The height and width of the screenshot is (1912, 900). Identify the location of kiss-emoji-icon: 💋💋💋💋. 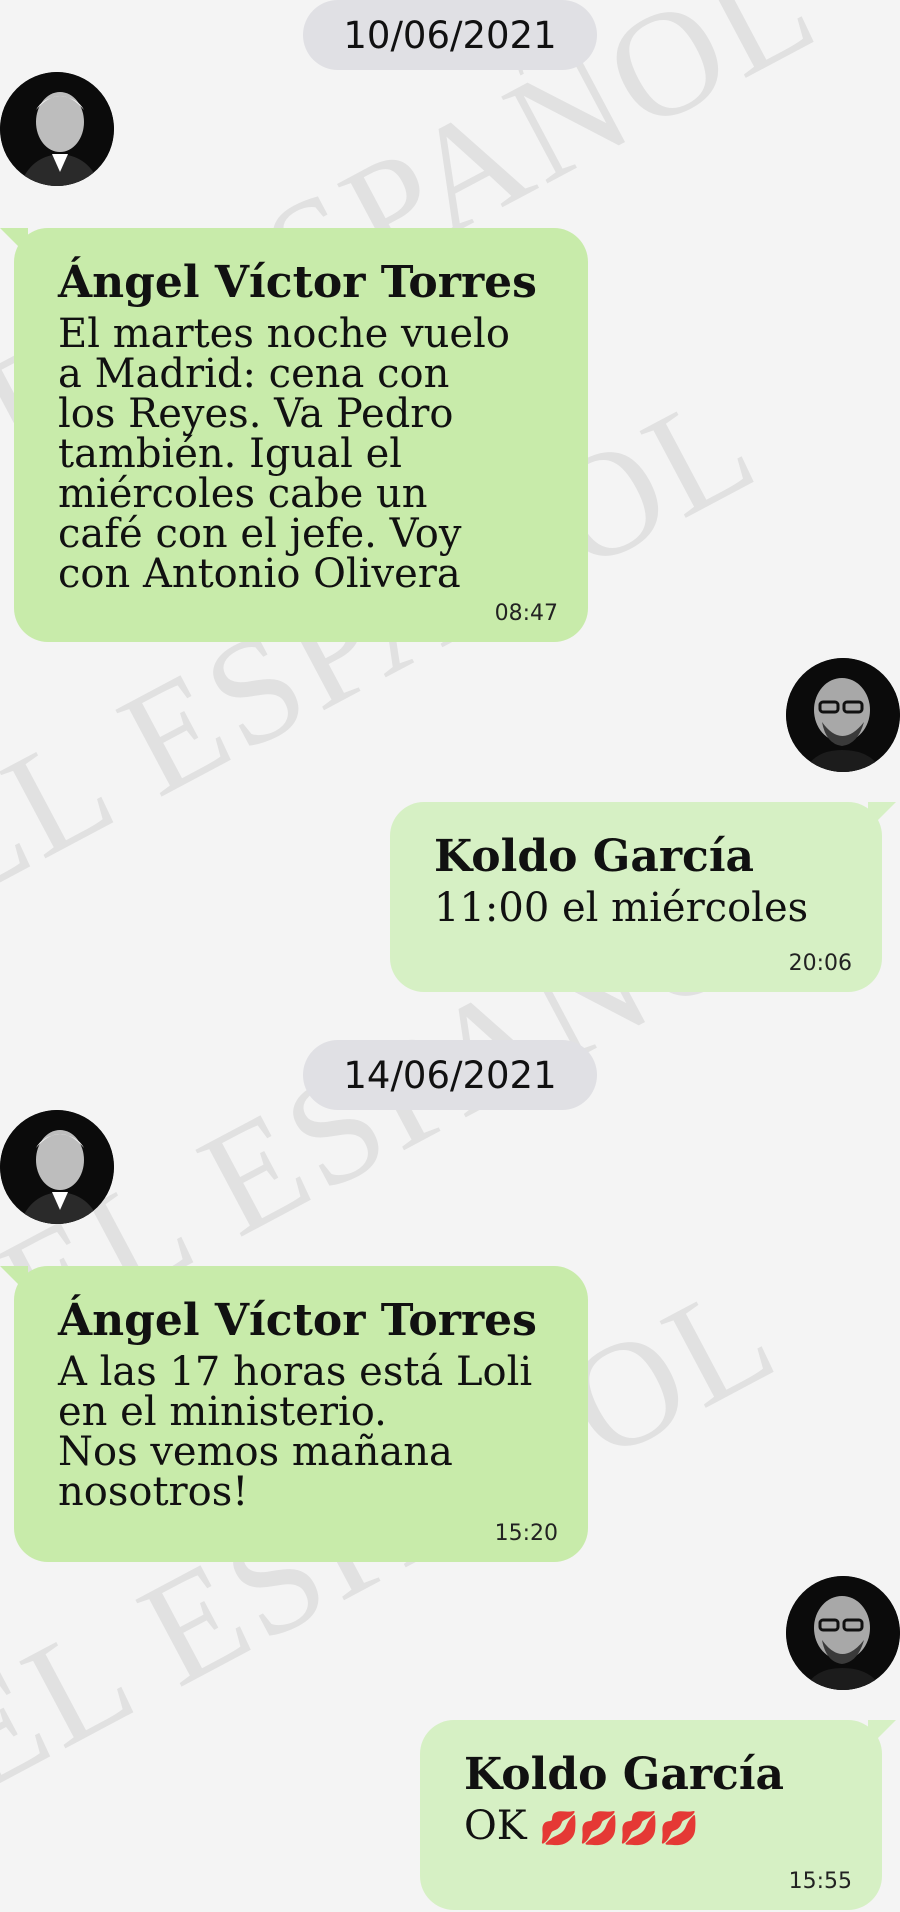
(619, 1828).